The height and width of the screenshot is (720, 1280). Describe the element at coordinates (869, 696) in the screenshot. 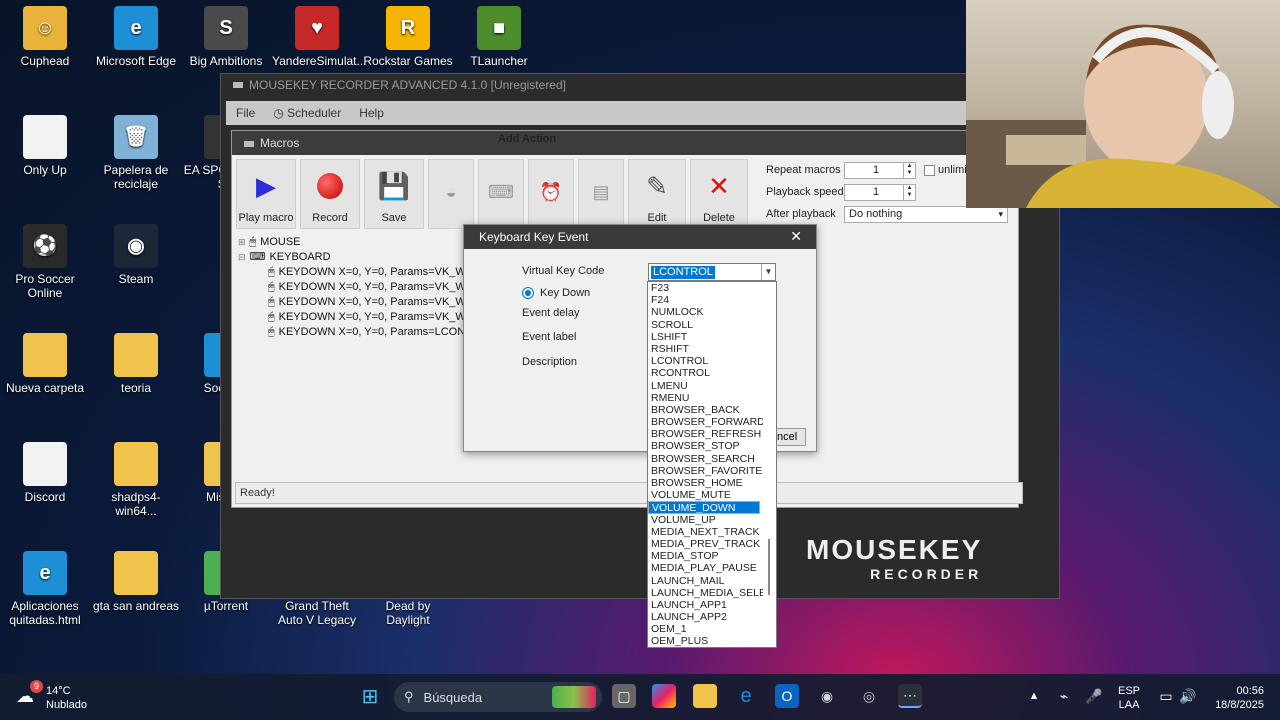

I see `obs-icon: ◎` at that location.